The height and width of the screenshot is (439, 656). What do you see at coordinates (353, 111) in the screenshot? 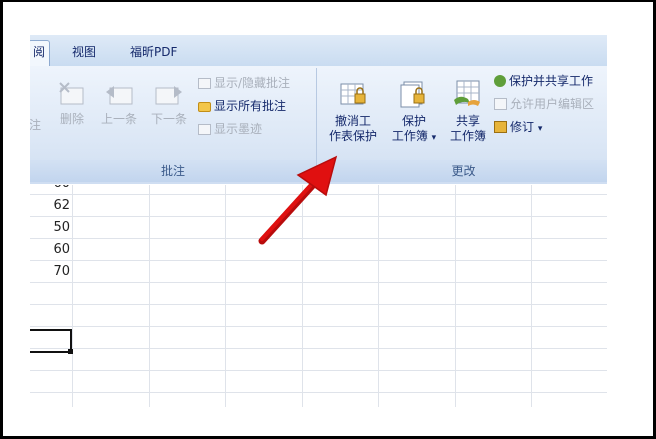
I see `unprotect-sheet-button: 撤消工 作表保护` at bounding box center [353, 111].